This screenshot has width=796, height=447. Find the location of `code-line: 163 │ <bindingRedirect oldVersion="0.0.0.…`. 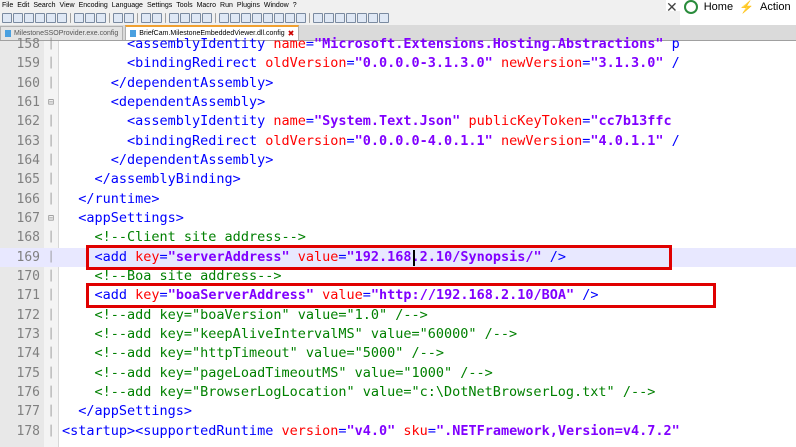

code-line: 163 │ <bindingRedirect oldVersion="0.0.0.… is located at coordinates (398, 141).